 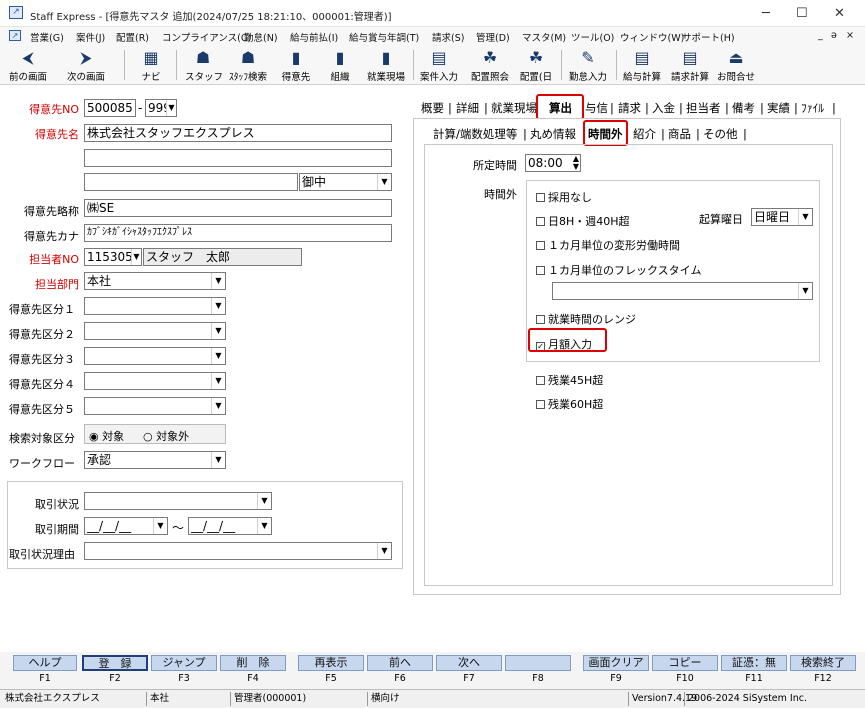 I want to click on workflow-select: 承認 ▼, so click(x=155, y=460).